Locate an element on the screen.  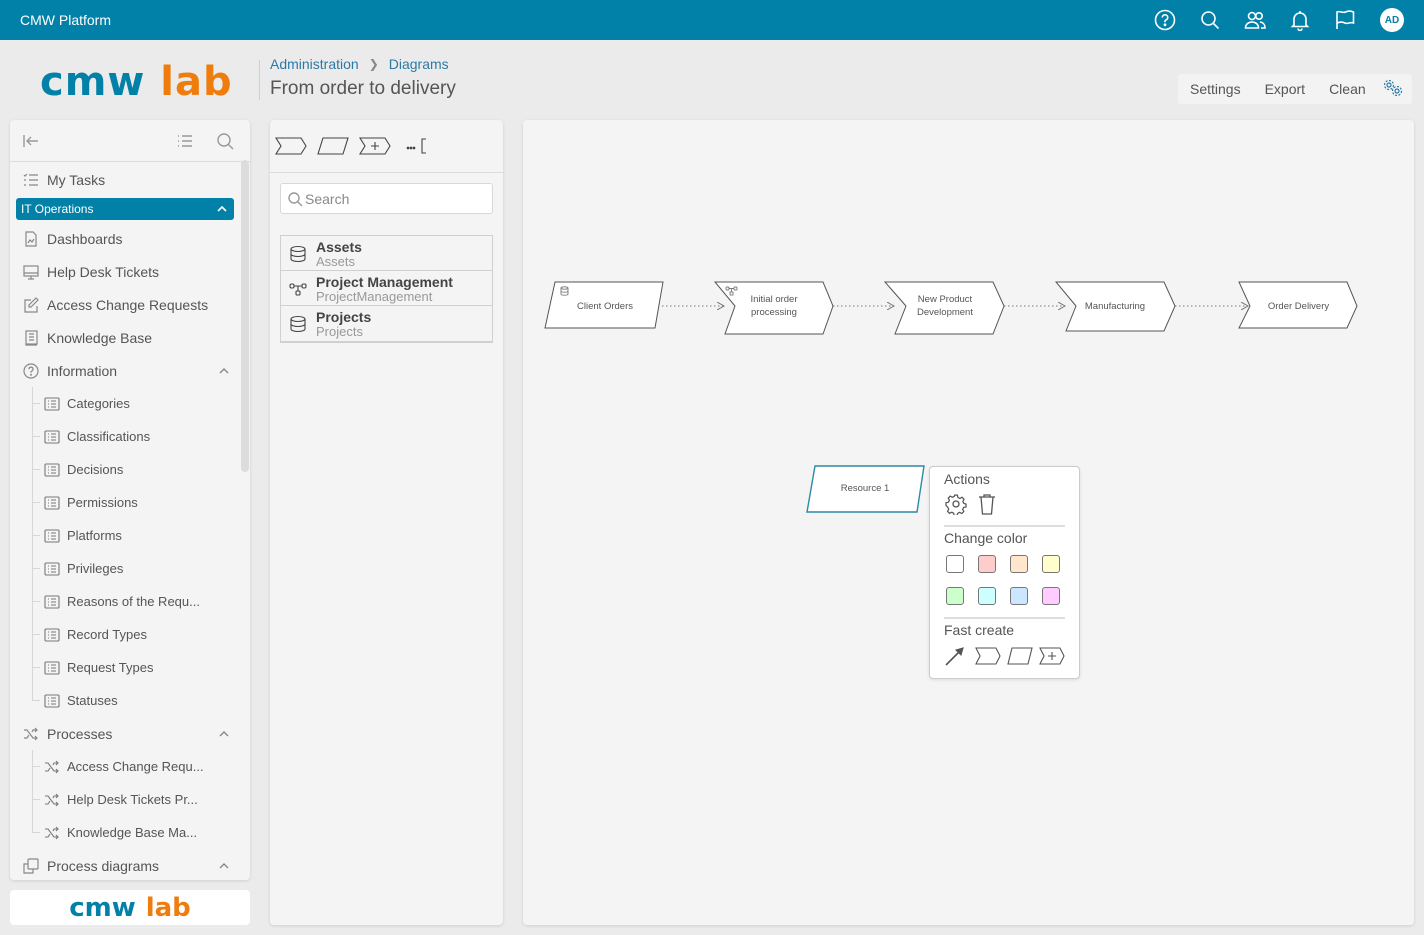
gears-icon is located at coordinates (1391, 89).